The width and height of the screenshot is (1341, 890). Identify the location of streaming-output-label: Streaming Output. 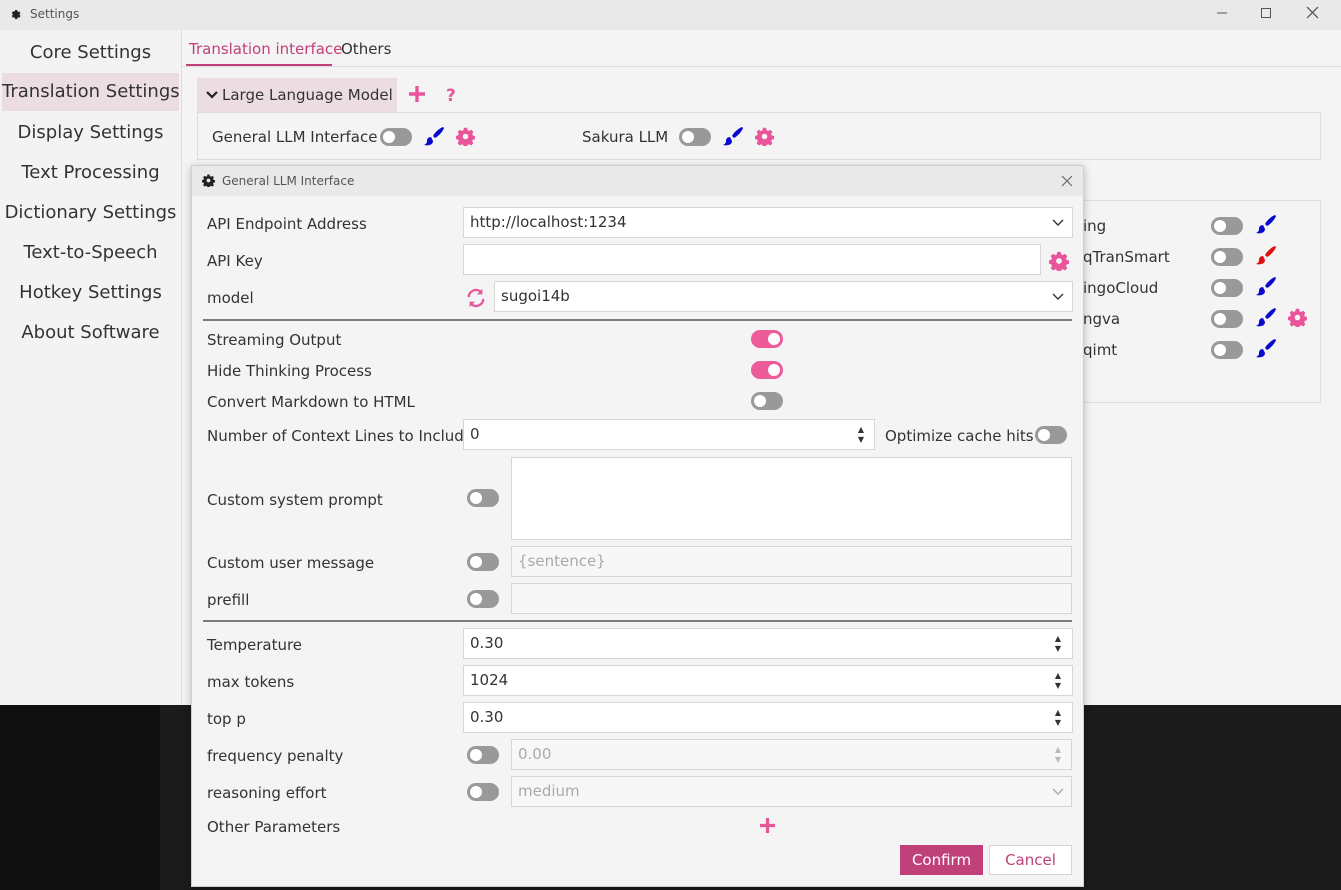
(274, 340).